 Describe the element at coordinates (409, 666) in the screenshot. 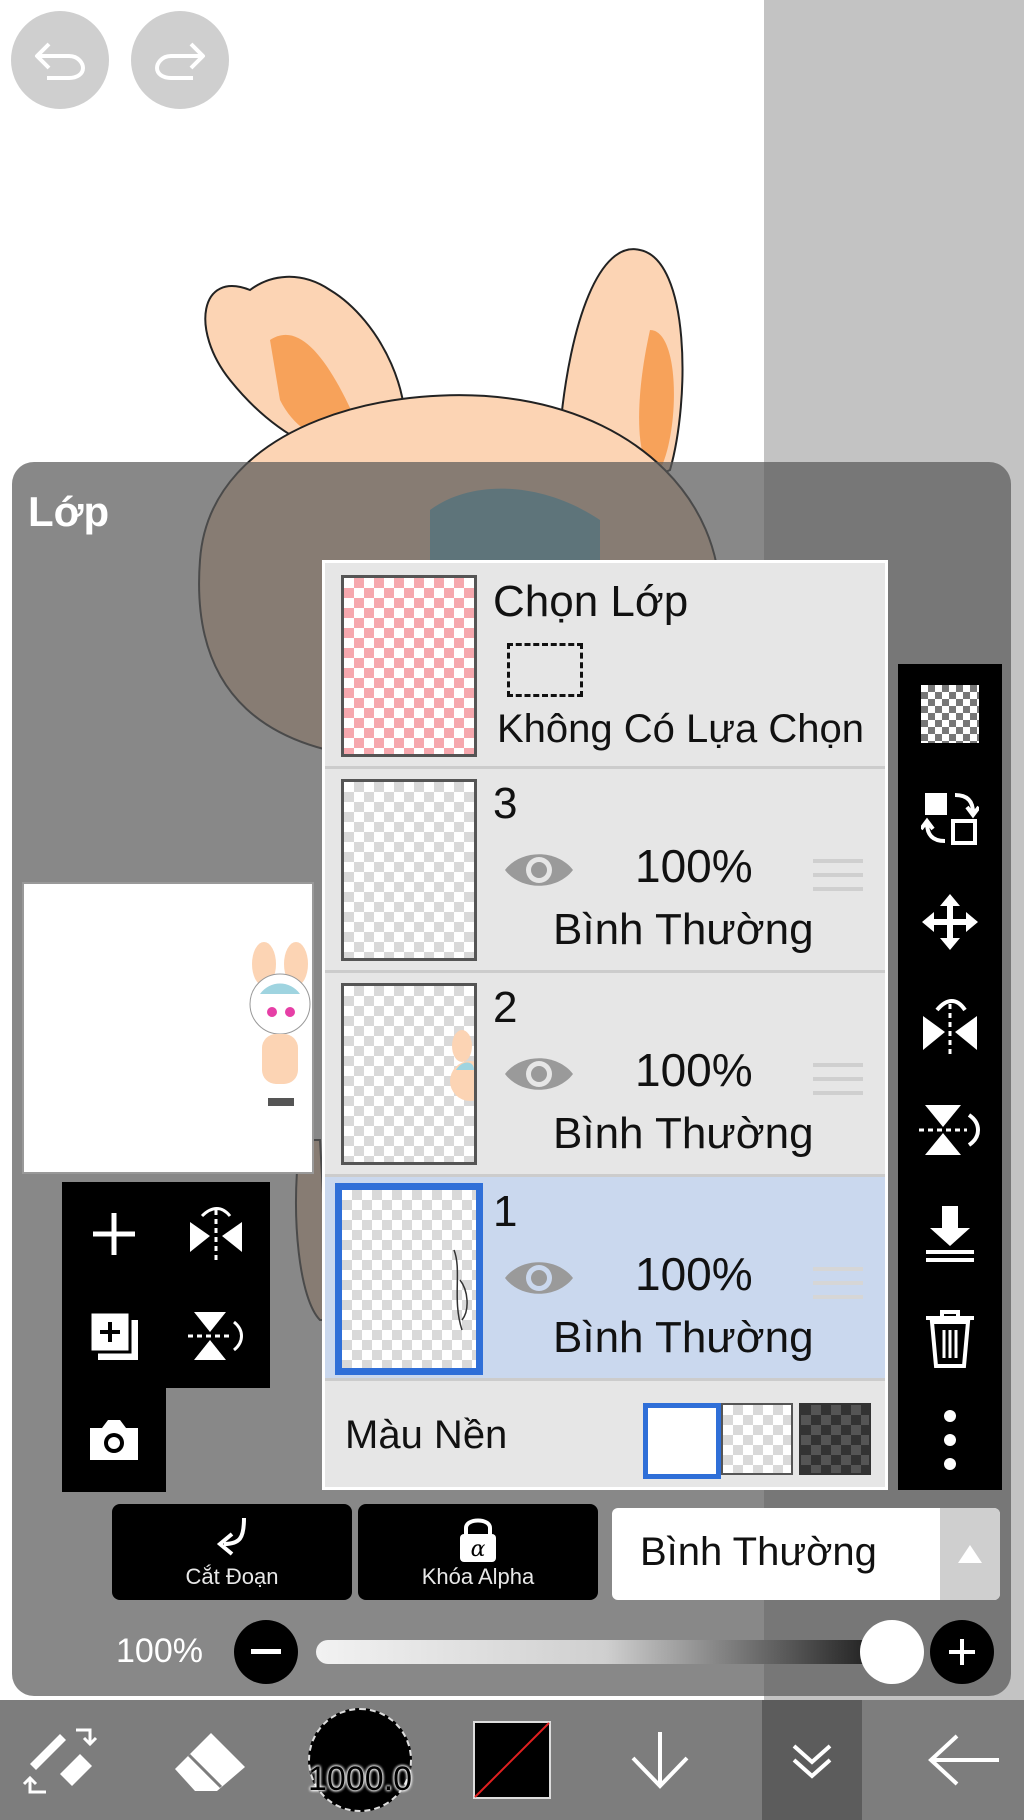

I see `selection-layer-thumbnail` at that location.